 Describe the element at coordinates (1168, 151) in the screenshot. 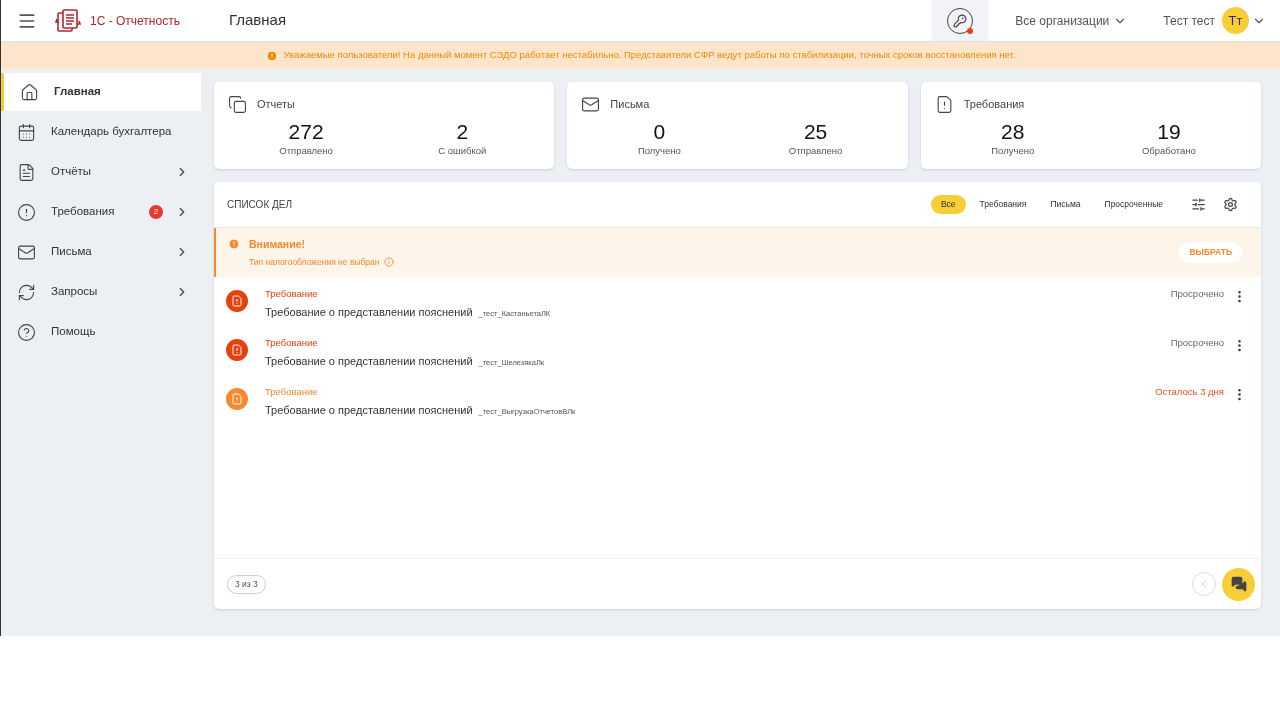

I see `stat-label: Обработано` at that location.